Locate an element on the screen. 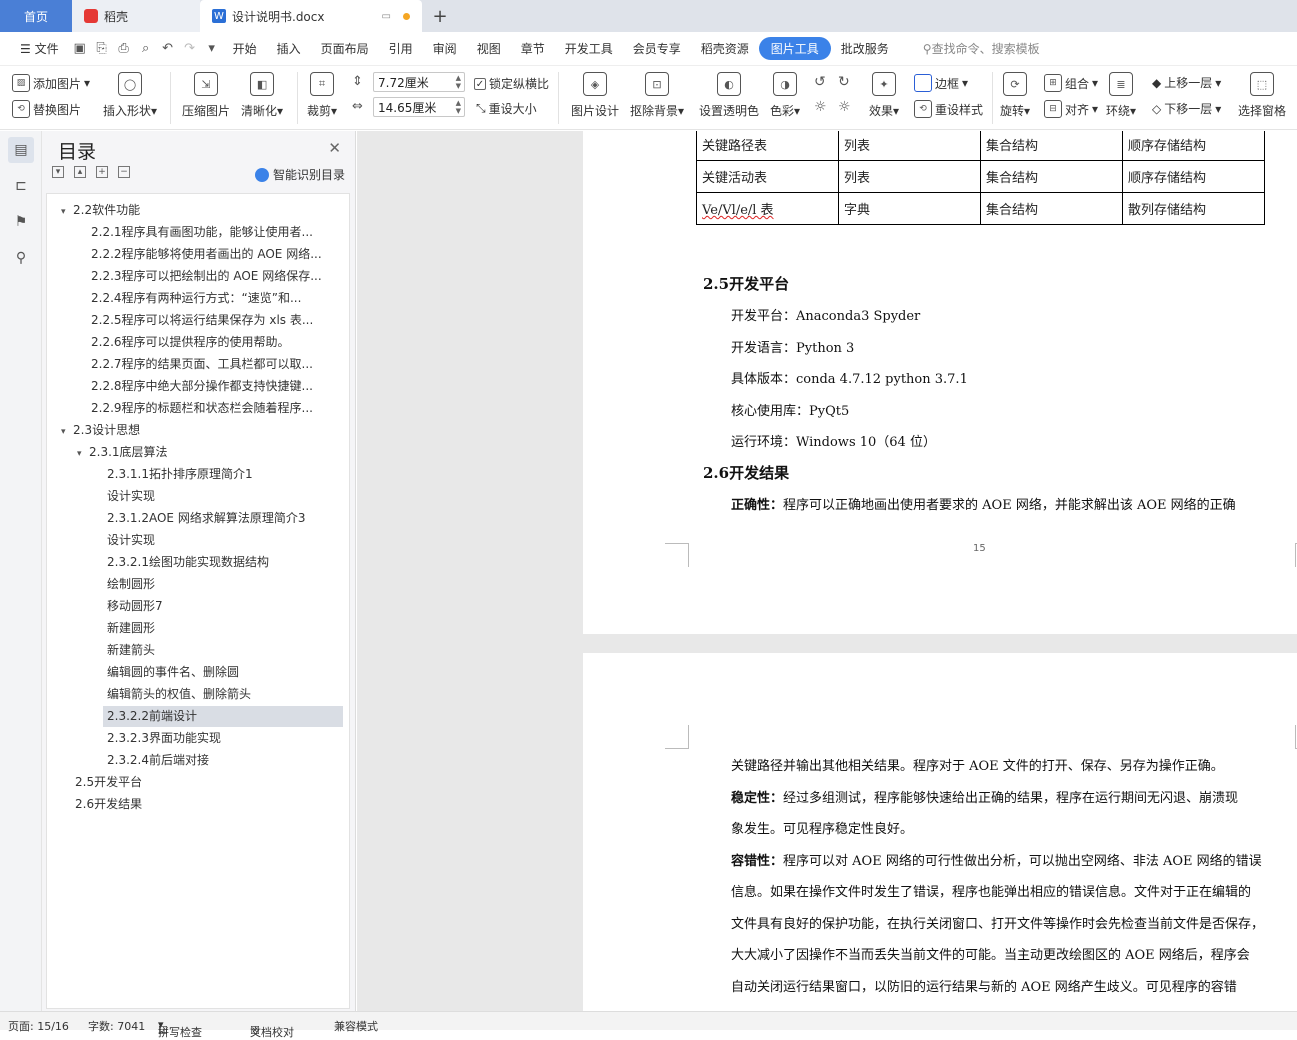 This screenshot has width=1297, height=1040. clarify-button: ◧ 清晰化▾ is located at coordinates (262, 95).